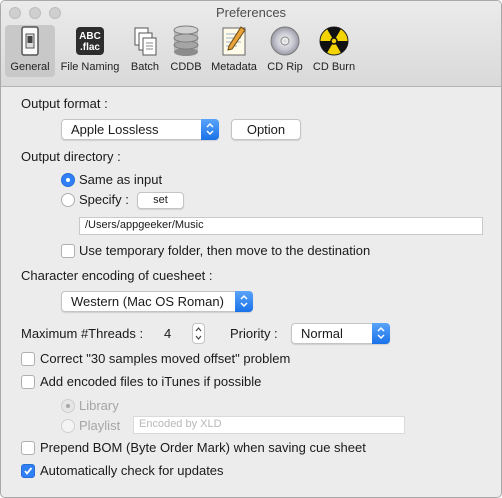 This screenshot has height=498, width=502. What do you see at coordinates (68, 406) in the screenshot?
I see `library-radio` at bounding box center [68, 406].